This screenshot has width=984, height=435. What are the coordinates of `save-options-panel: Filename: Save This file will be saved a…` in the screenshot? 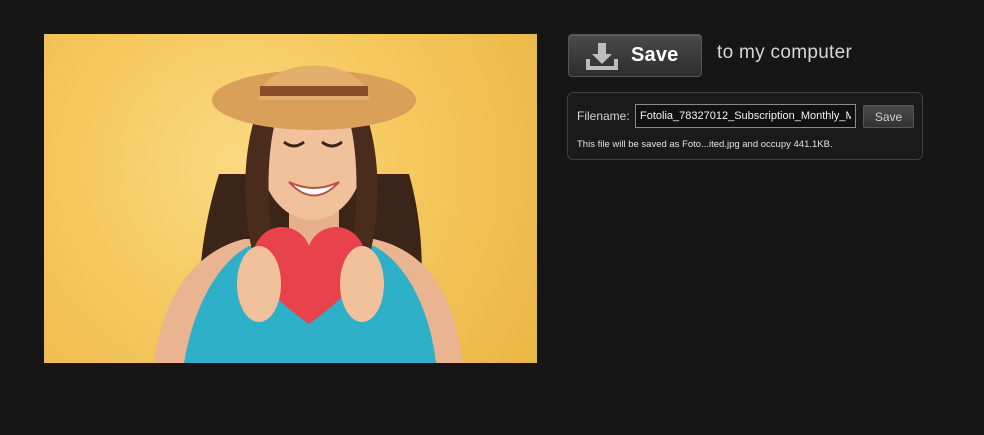 It's located at (745, 126).